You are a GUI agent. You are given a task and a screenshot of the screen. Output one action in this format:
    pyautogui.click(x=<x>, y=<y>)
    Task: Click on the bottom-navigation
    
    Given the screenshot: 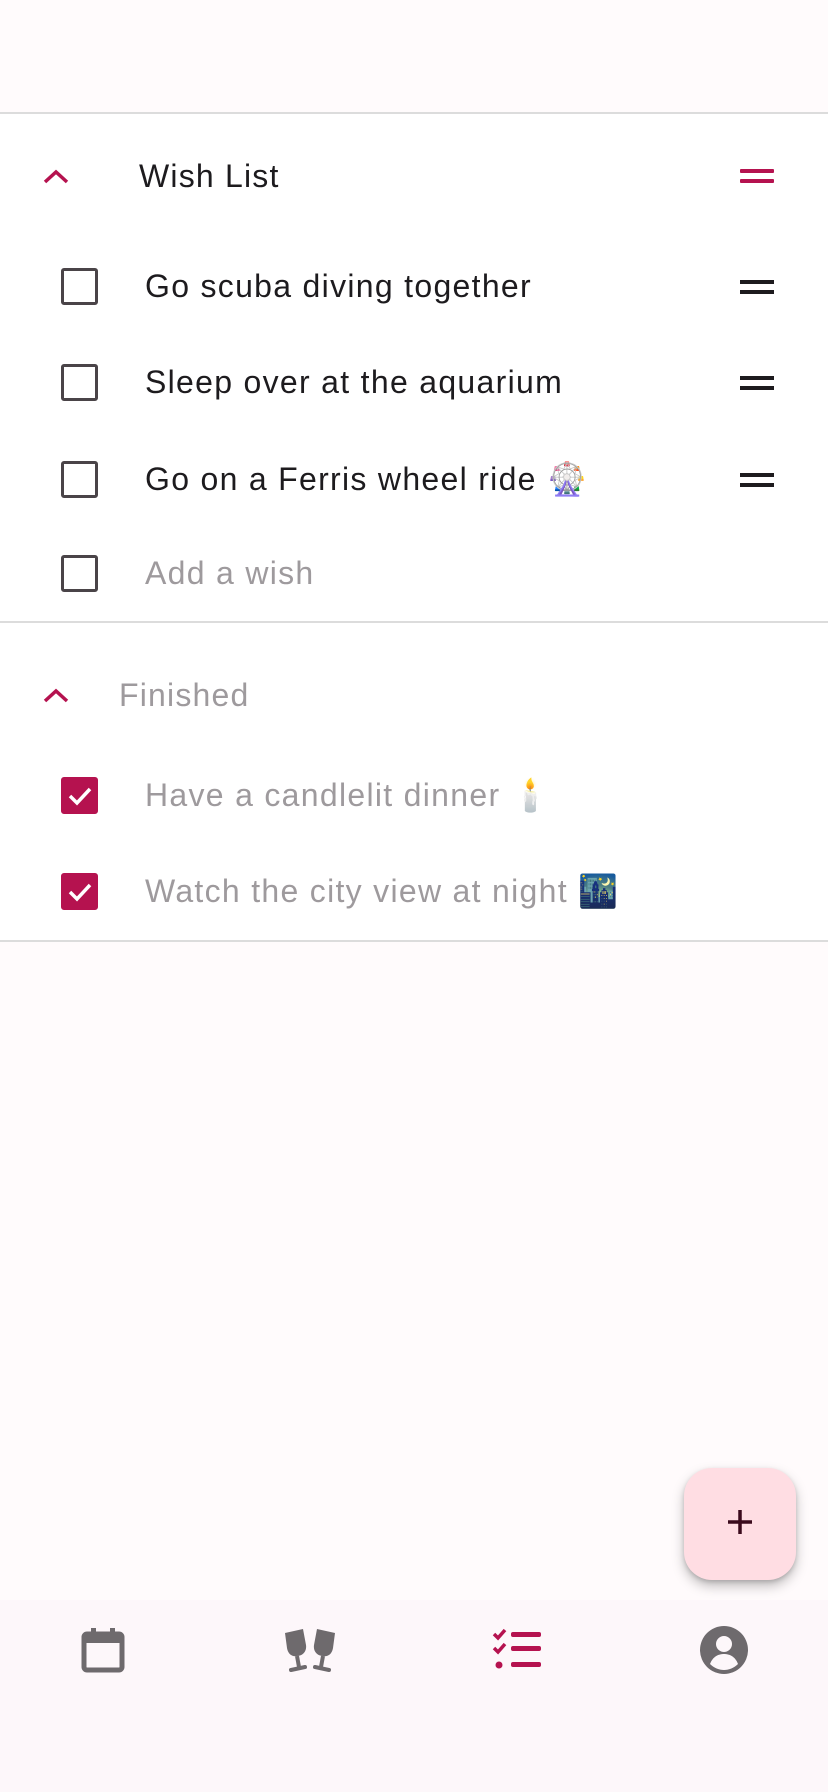 What is the action you would take?
    pyautogui.click(x=414, y=1696)
    